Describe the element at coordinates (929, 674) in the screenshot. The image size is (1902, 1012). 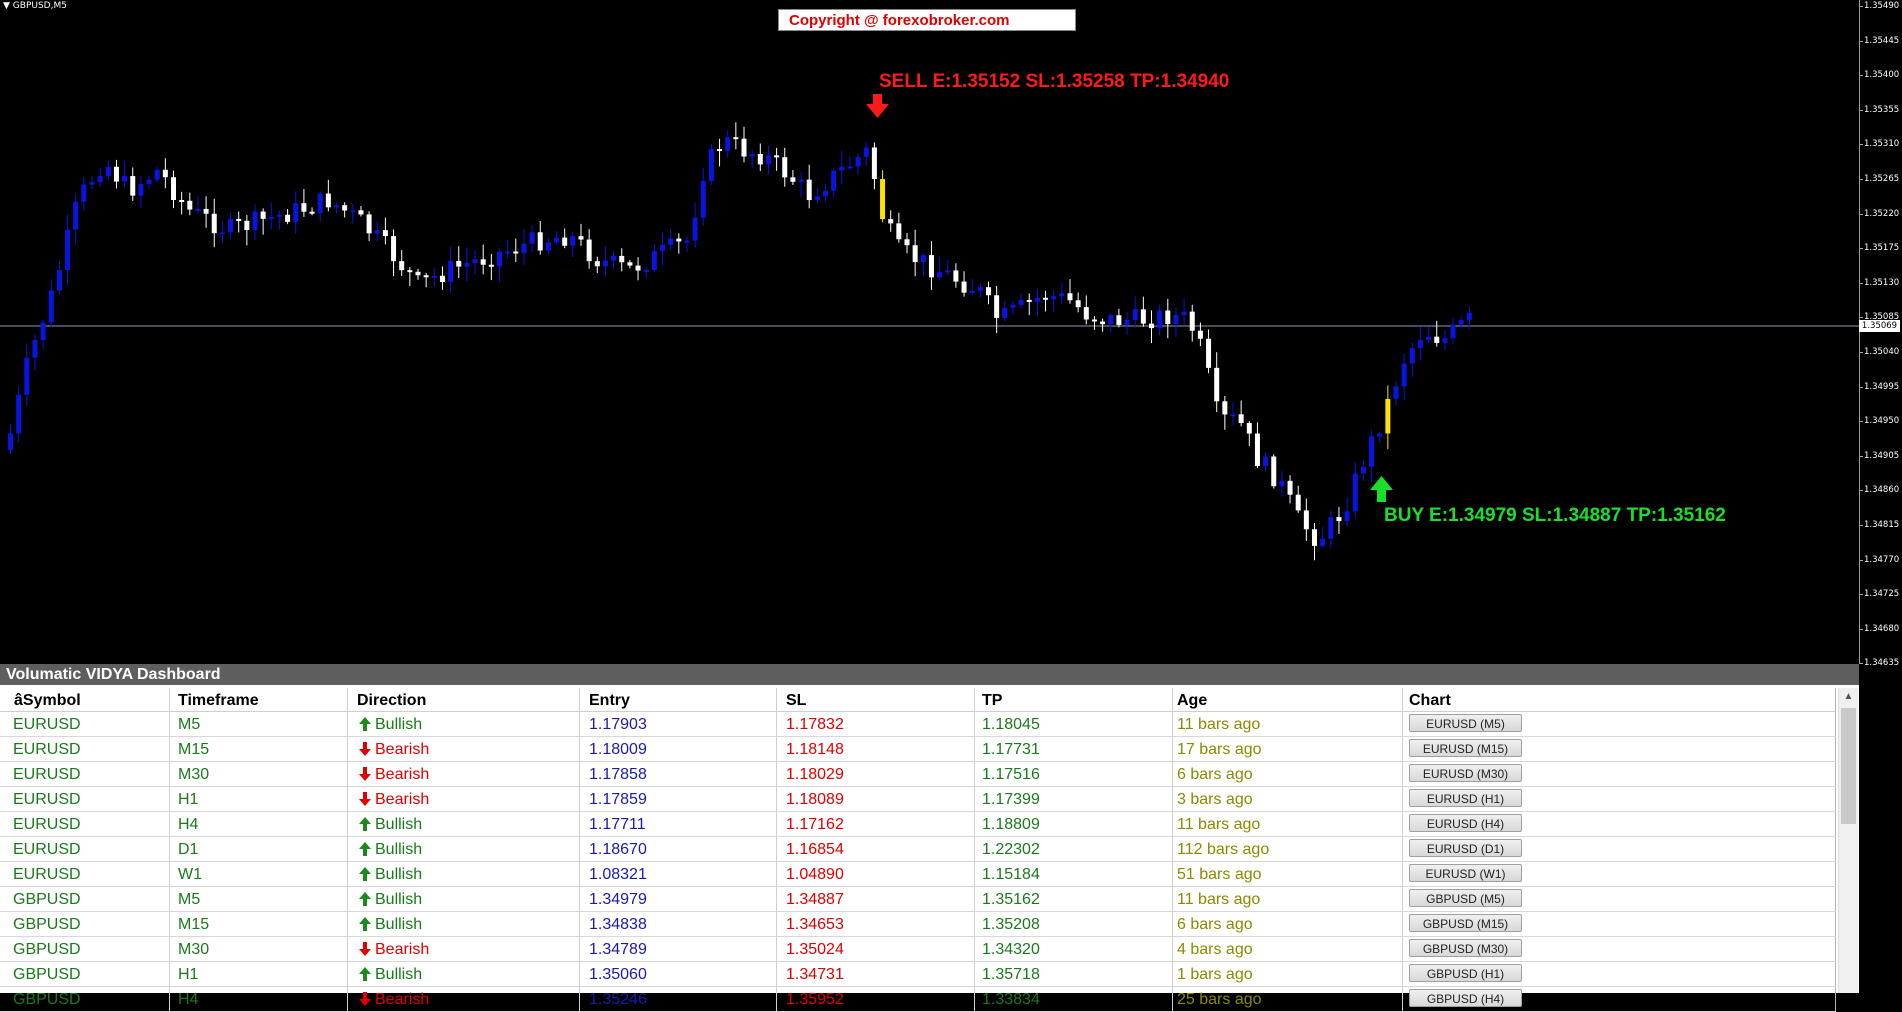
I see `dashboard-title: Volumatic VIDYA Dashboard` at that location.